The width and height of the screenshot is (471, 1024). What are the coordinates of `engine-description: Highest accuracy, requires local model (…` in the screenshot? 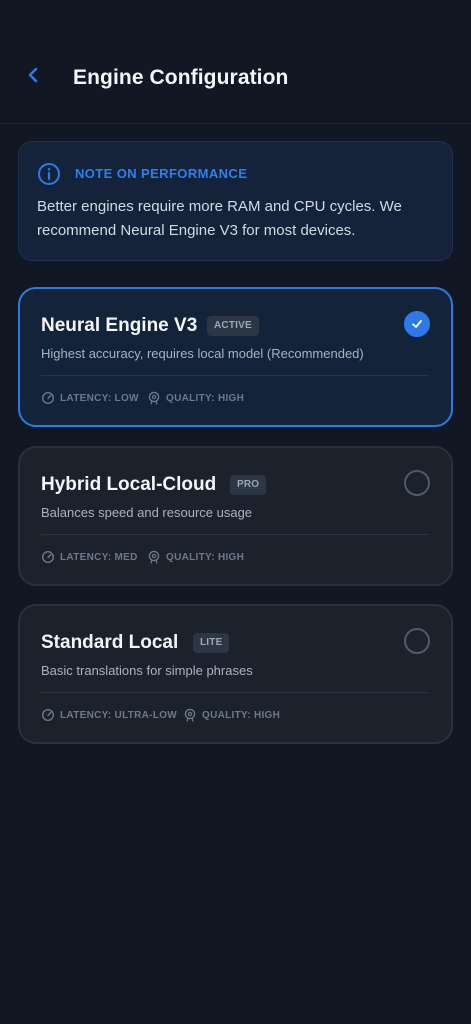 It's located at (202, 353).